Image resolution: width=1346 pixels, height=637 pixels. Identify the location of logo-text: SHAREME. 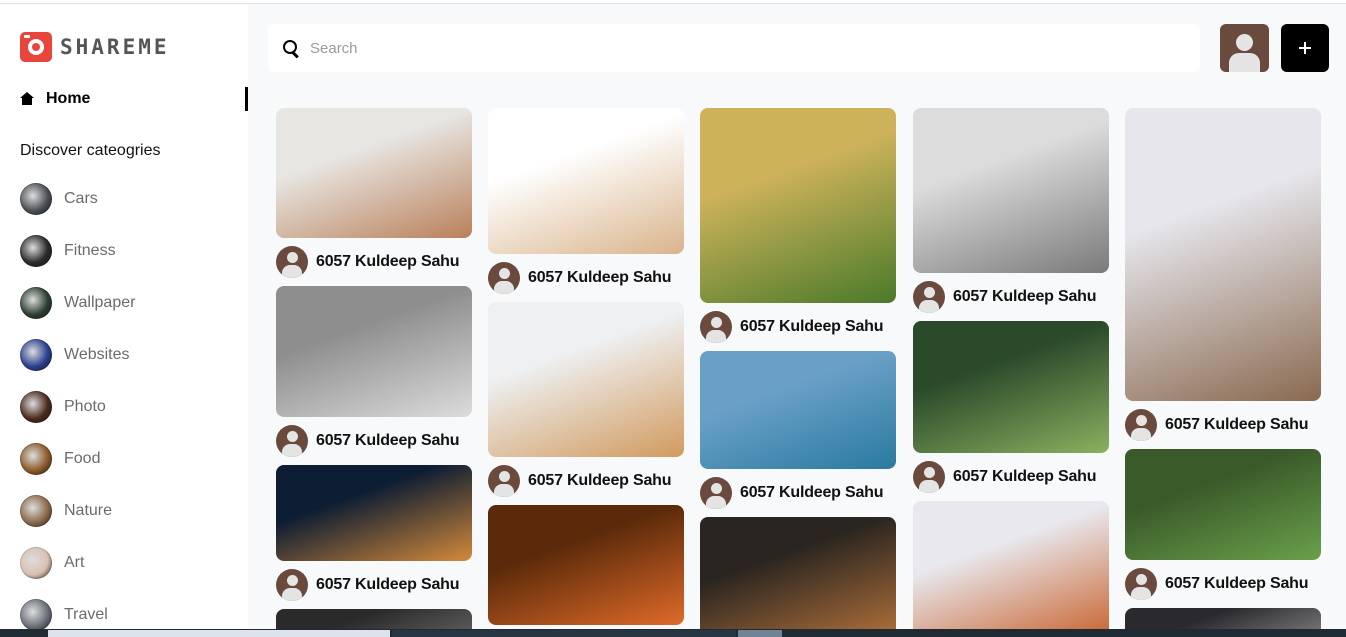
(115, 47).